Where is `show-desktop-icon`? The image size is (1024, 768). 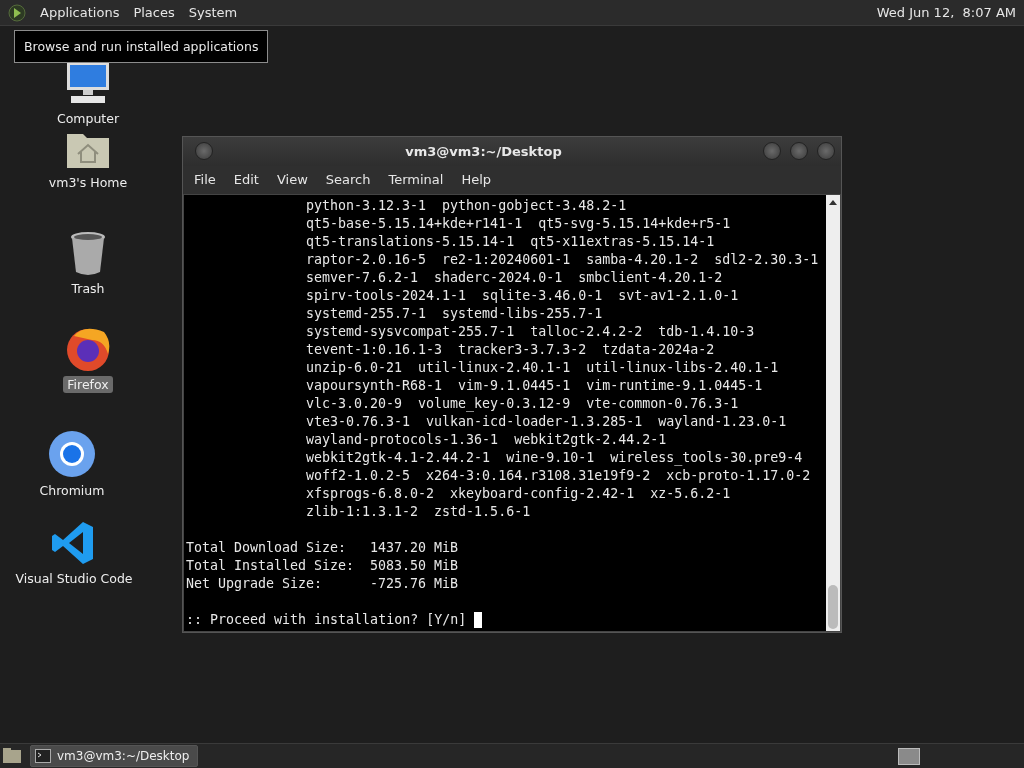
show-desktop-icon is located at coordinates (12, 756).